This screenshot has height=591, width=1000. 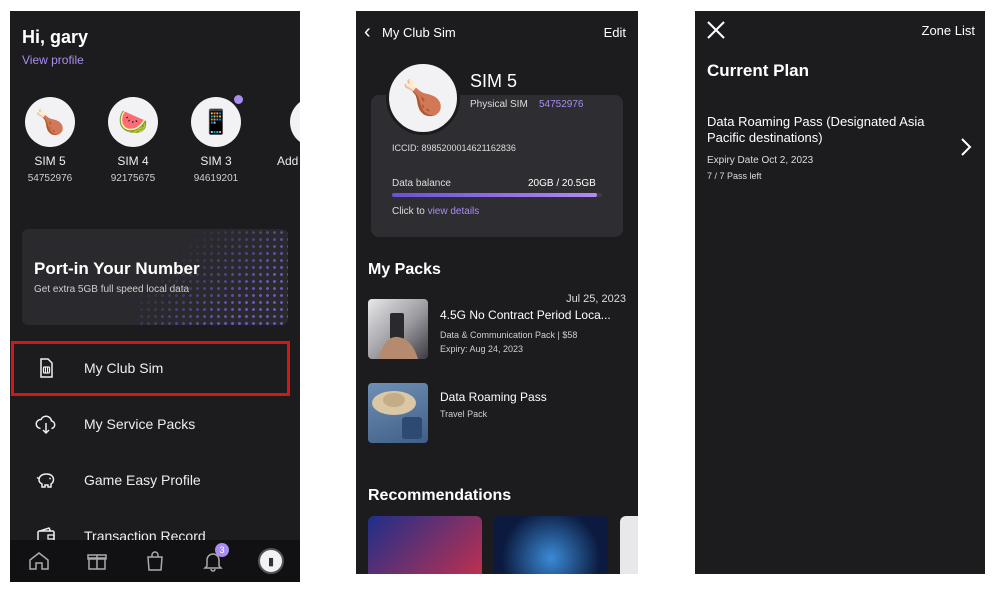 I want to click on new-dot, so click(x=238, y=99).